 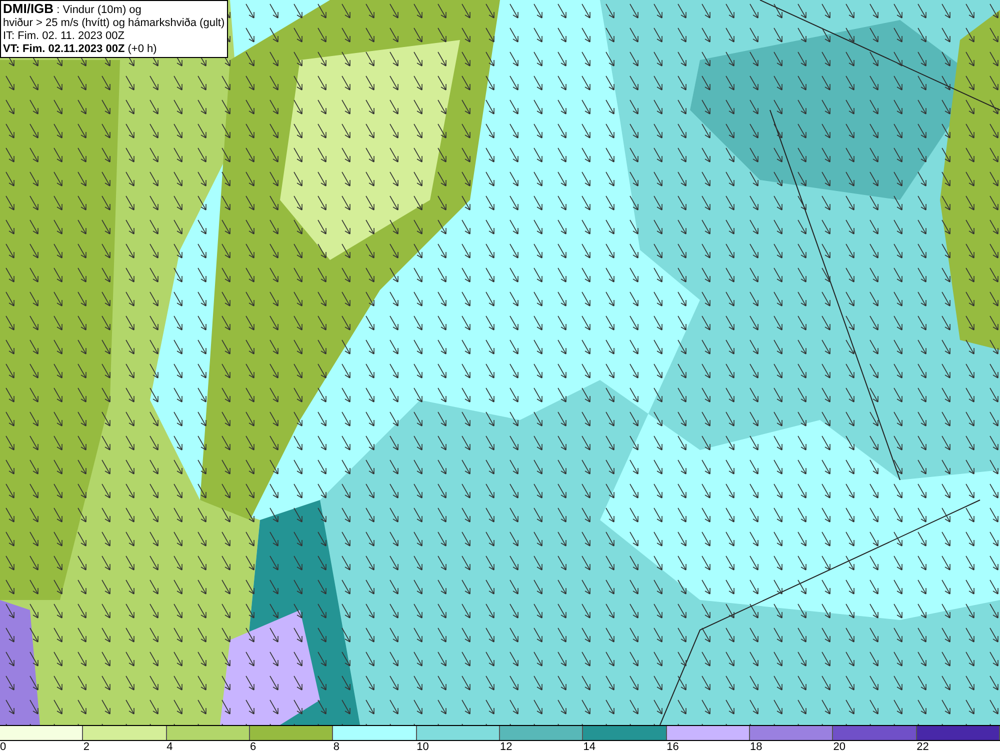 I want to click on legend-label: 22, so click(x=922, y=747).